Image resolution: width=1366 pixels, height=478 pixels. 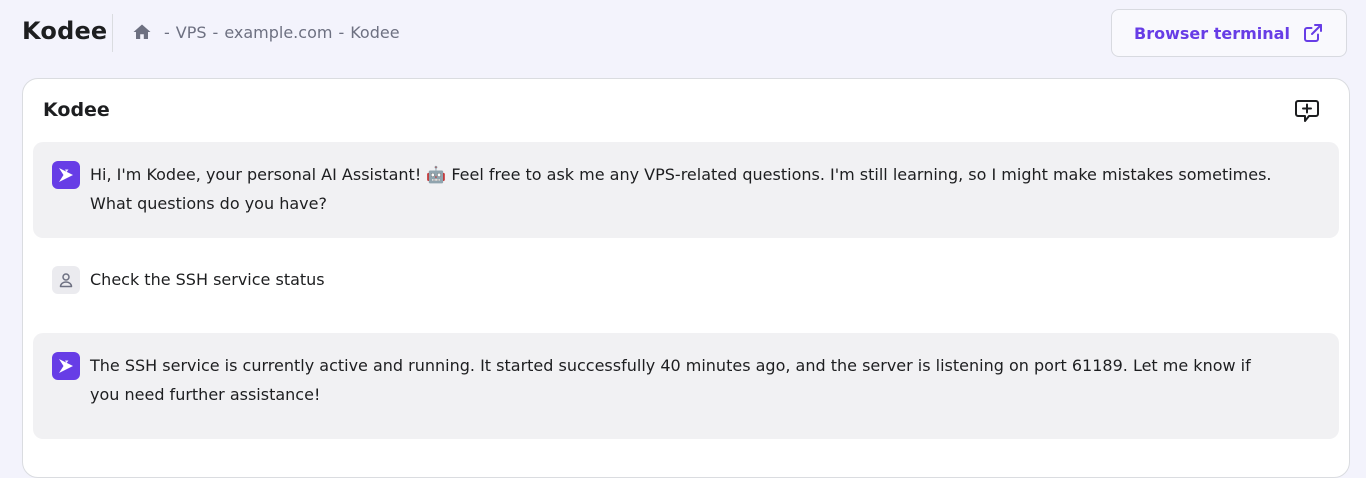 I want to click on title-divider, so click(x=112, y=33).